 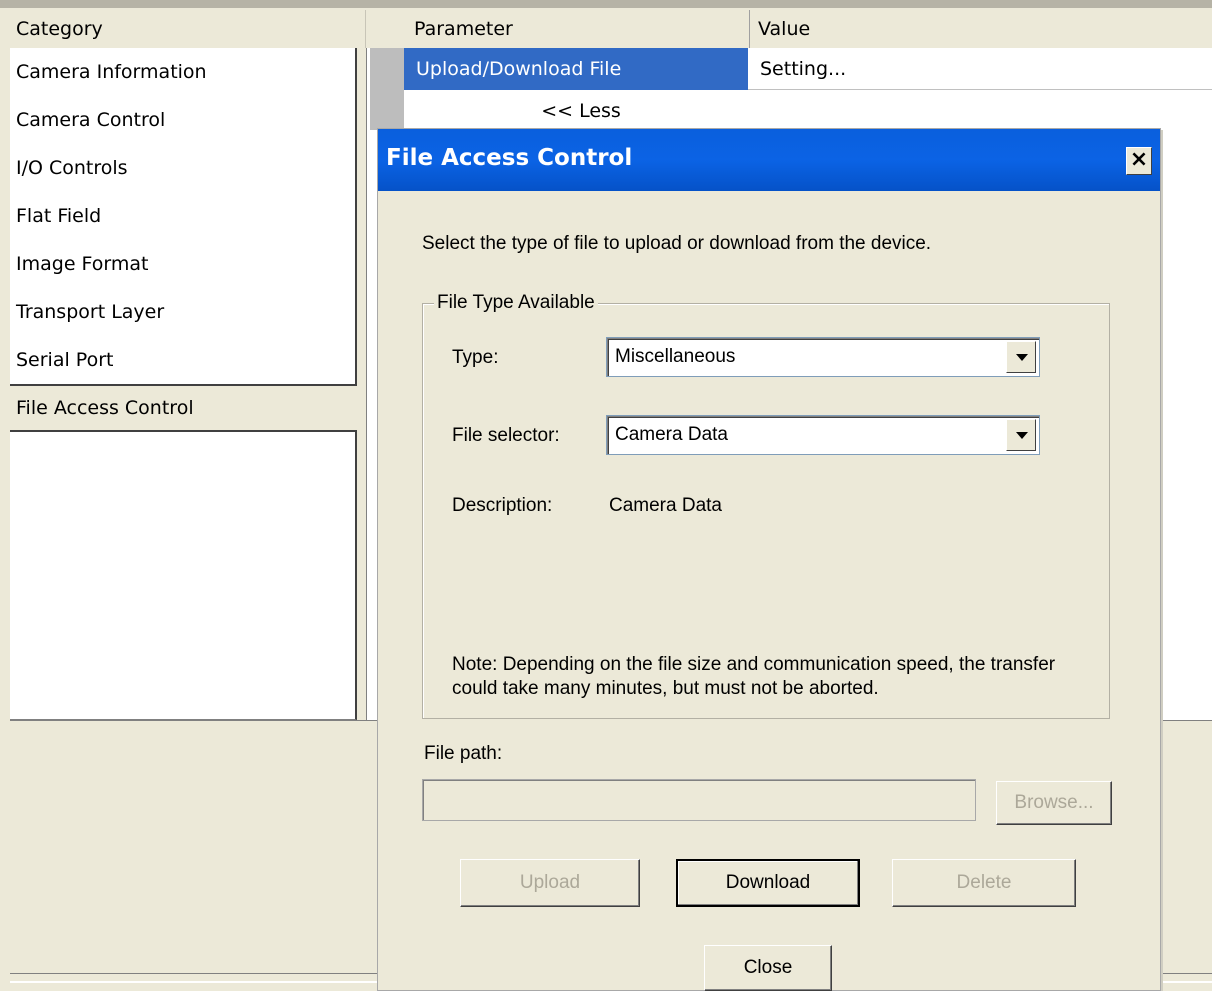 What do you see at coordinates (182, 360) in the screenshot?
I see `category-item-serial-port: Serial Port` at bounding box center [182, 360].